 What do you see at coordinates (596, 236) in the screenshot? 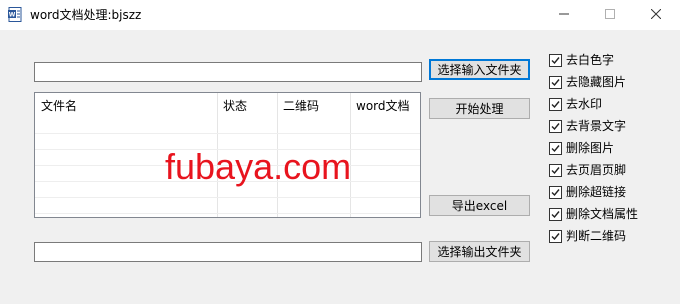
I see `option-label: 判断二维码` at bounding box center [596, 236].